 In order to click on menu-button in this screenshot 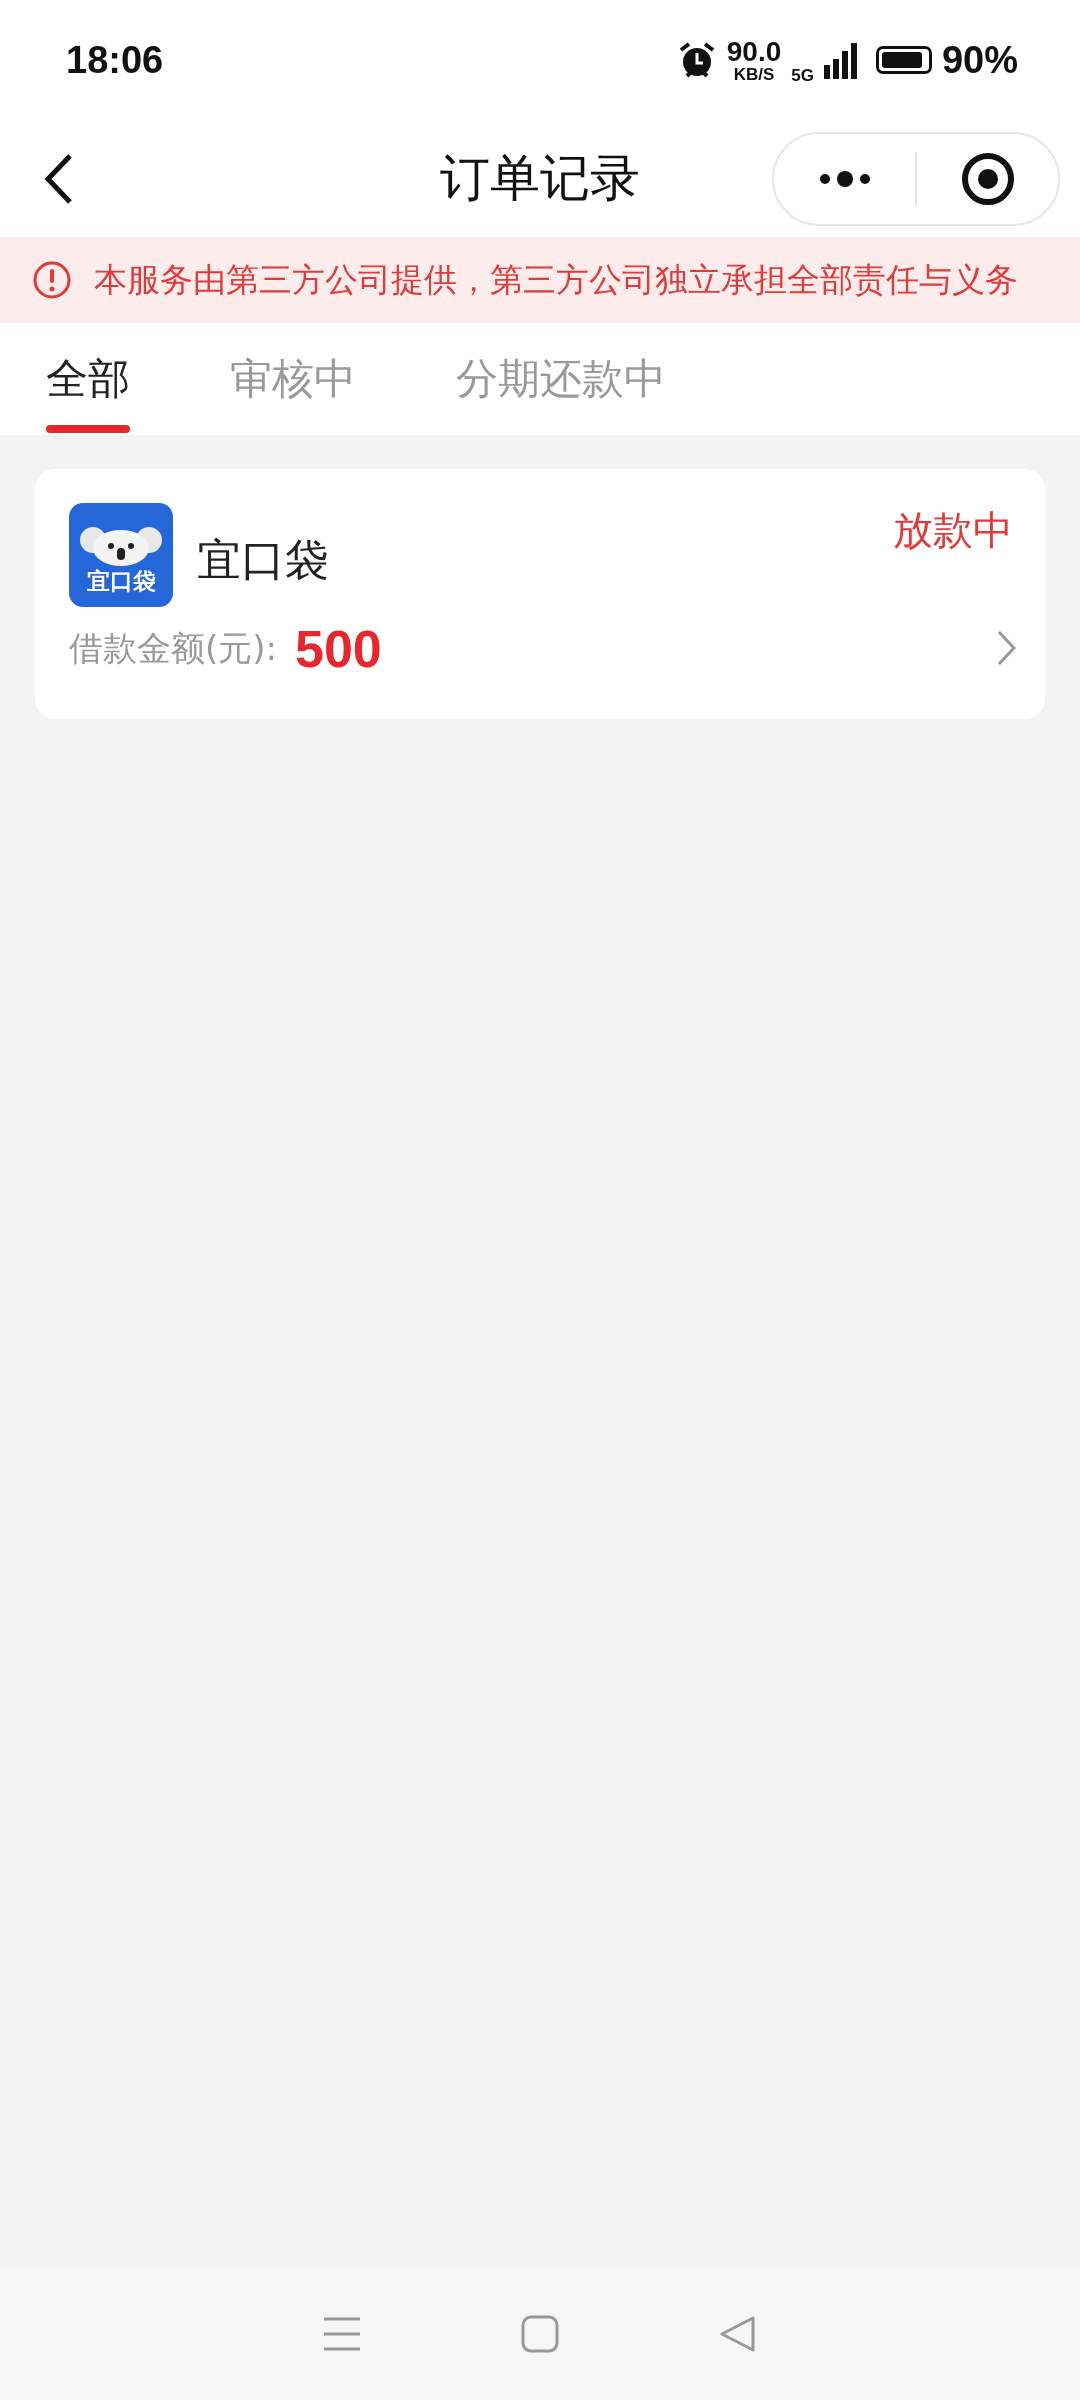, I will do `click(342, 2334)`.